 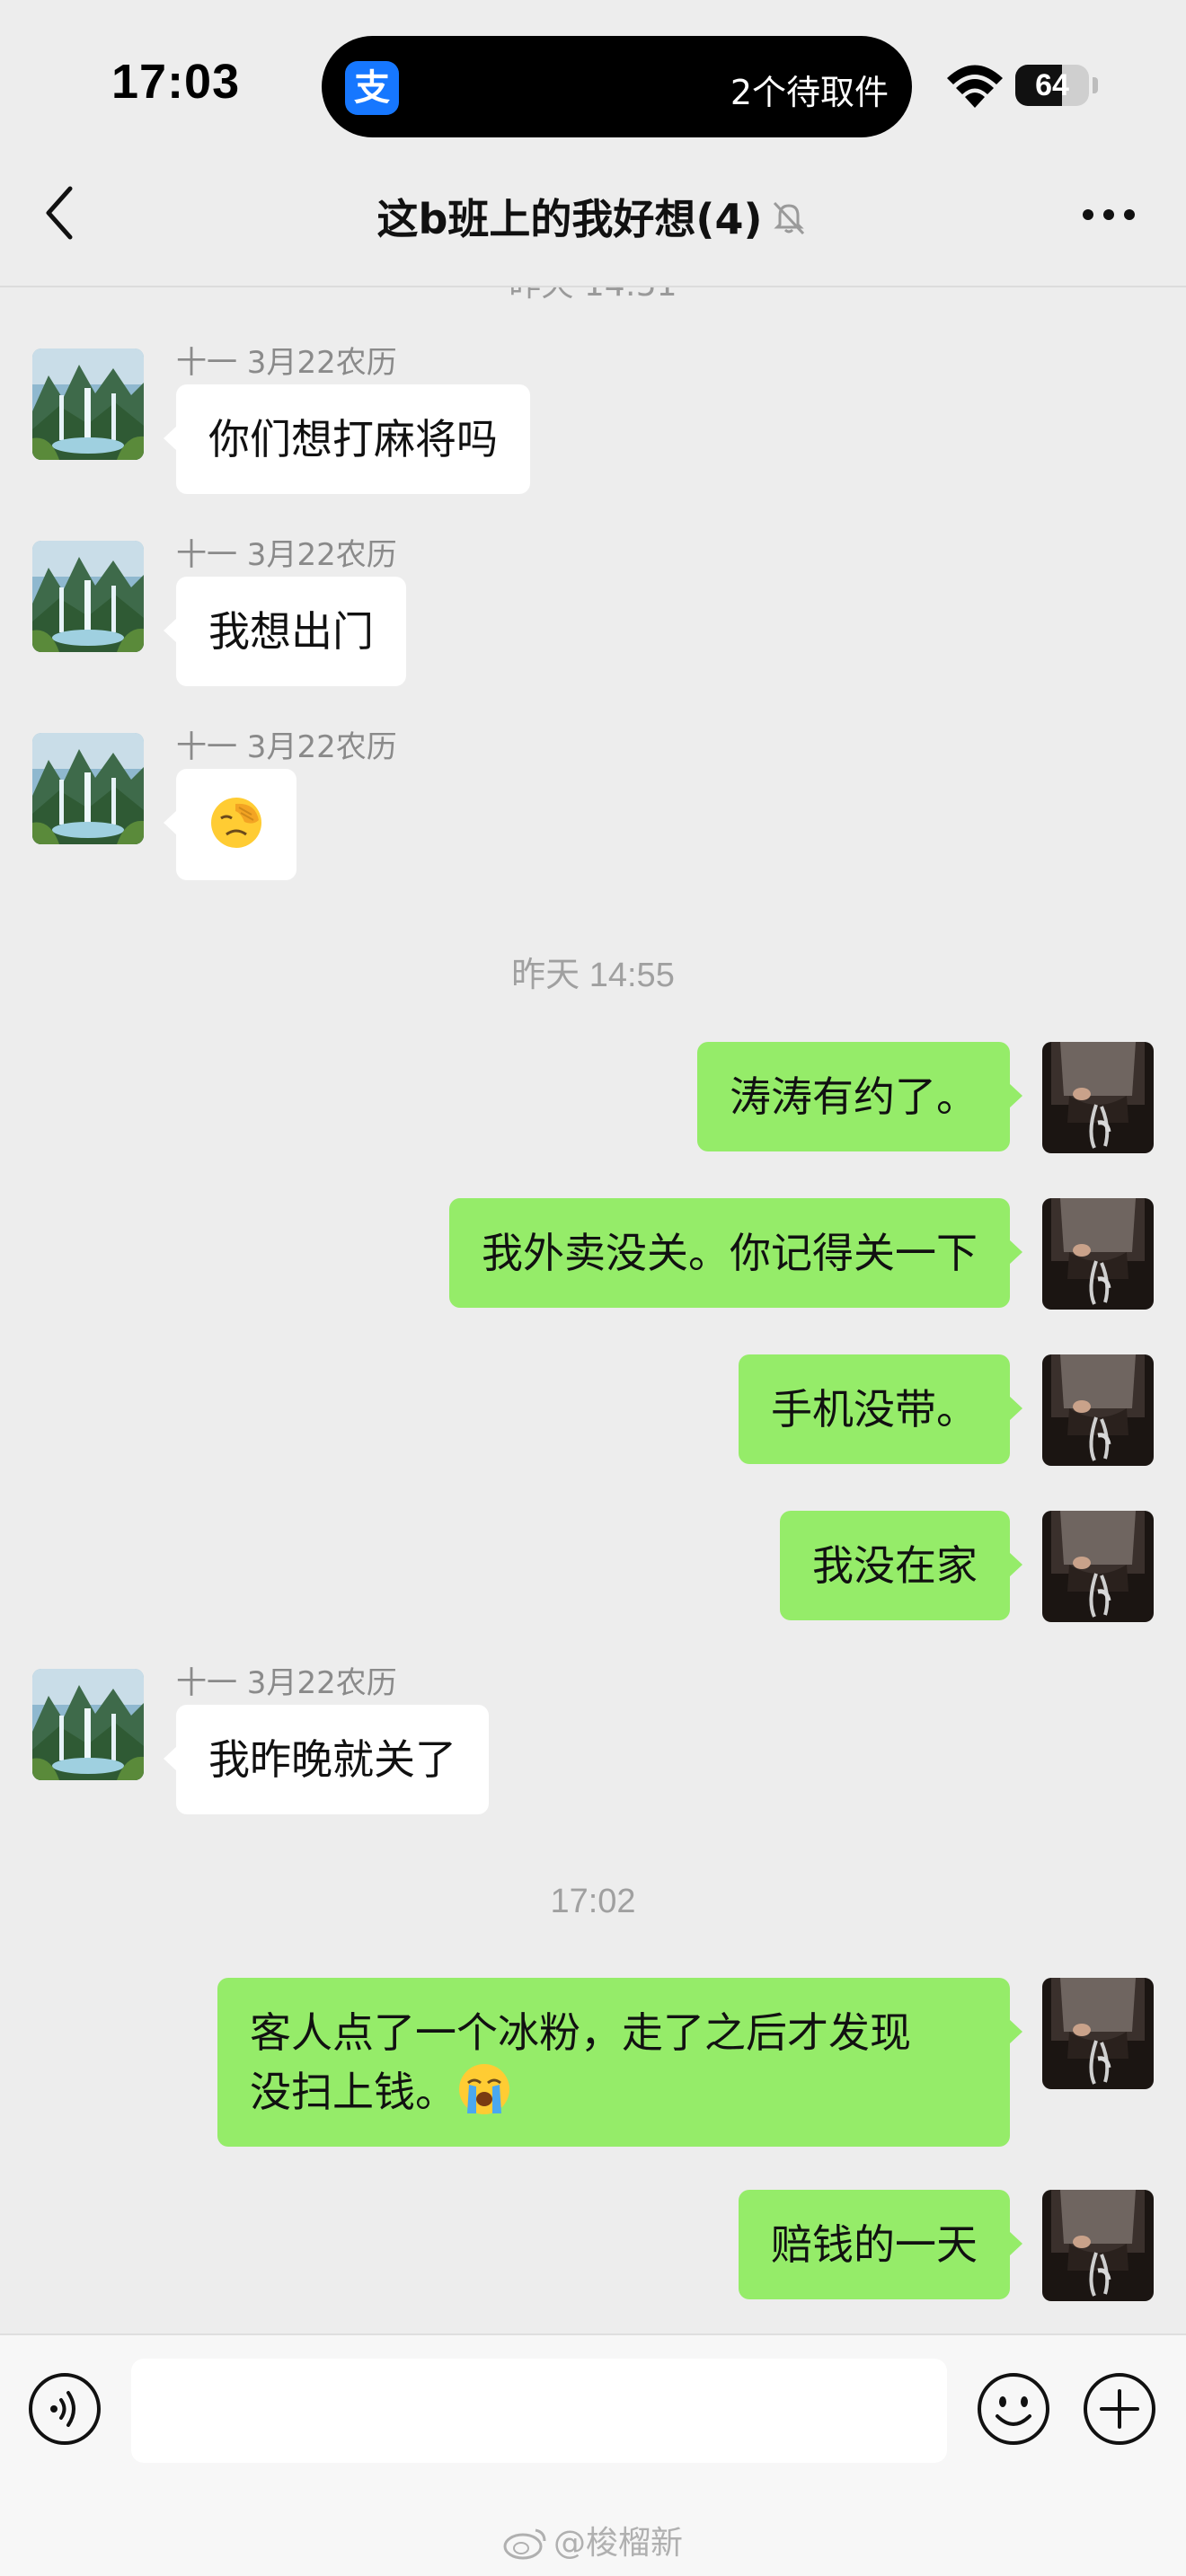 I want to click on watermark: @梭榴新, so click(x=593, y=2540).